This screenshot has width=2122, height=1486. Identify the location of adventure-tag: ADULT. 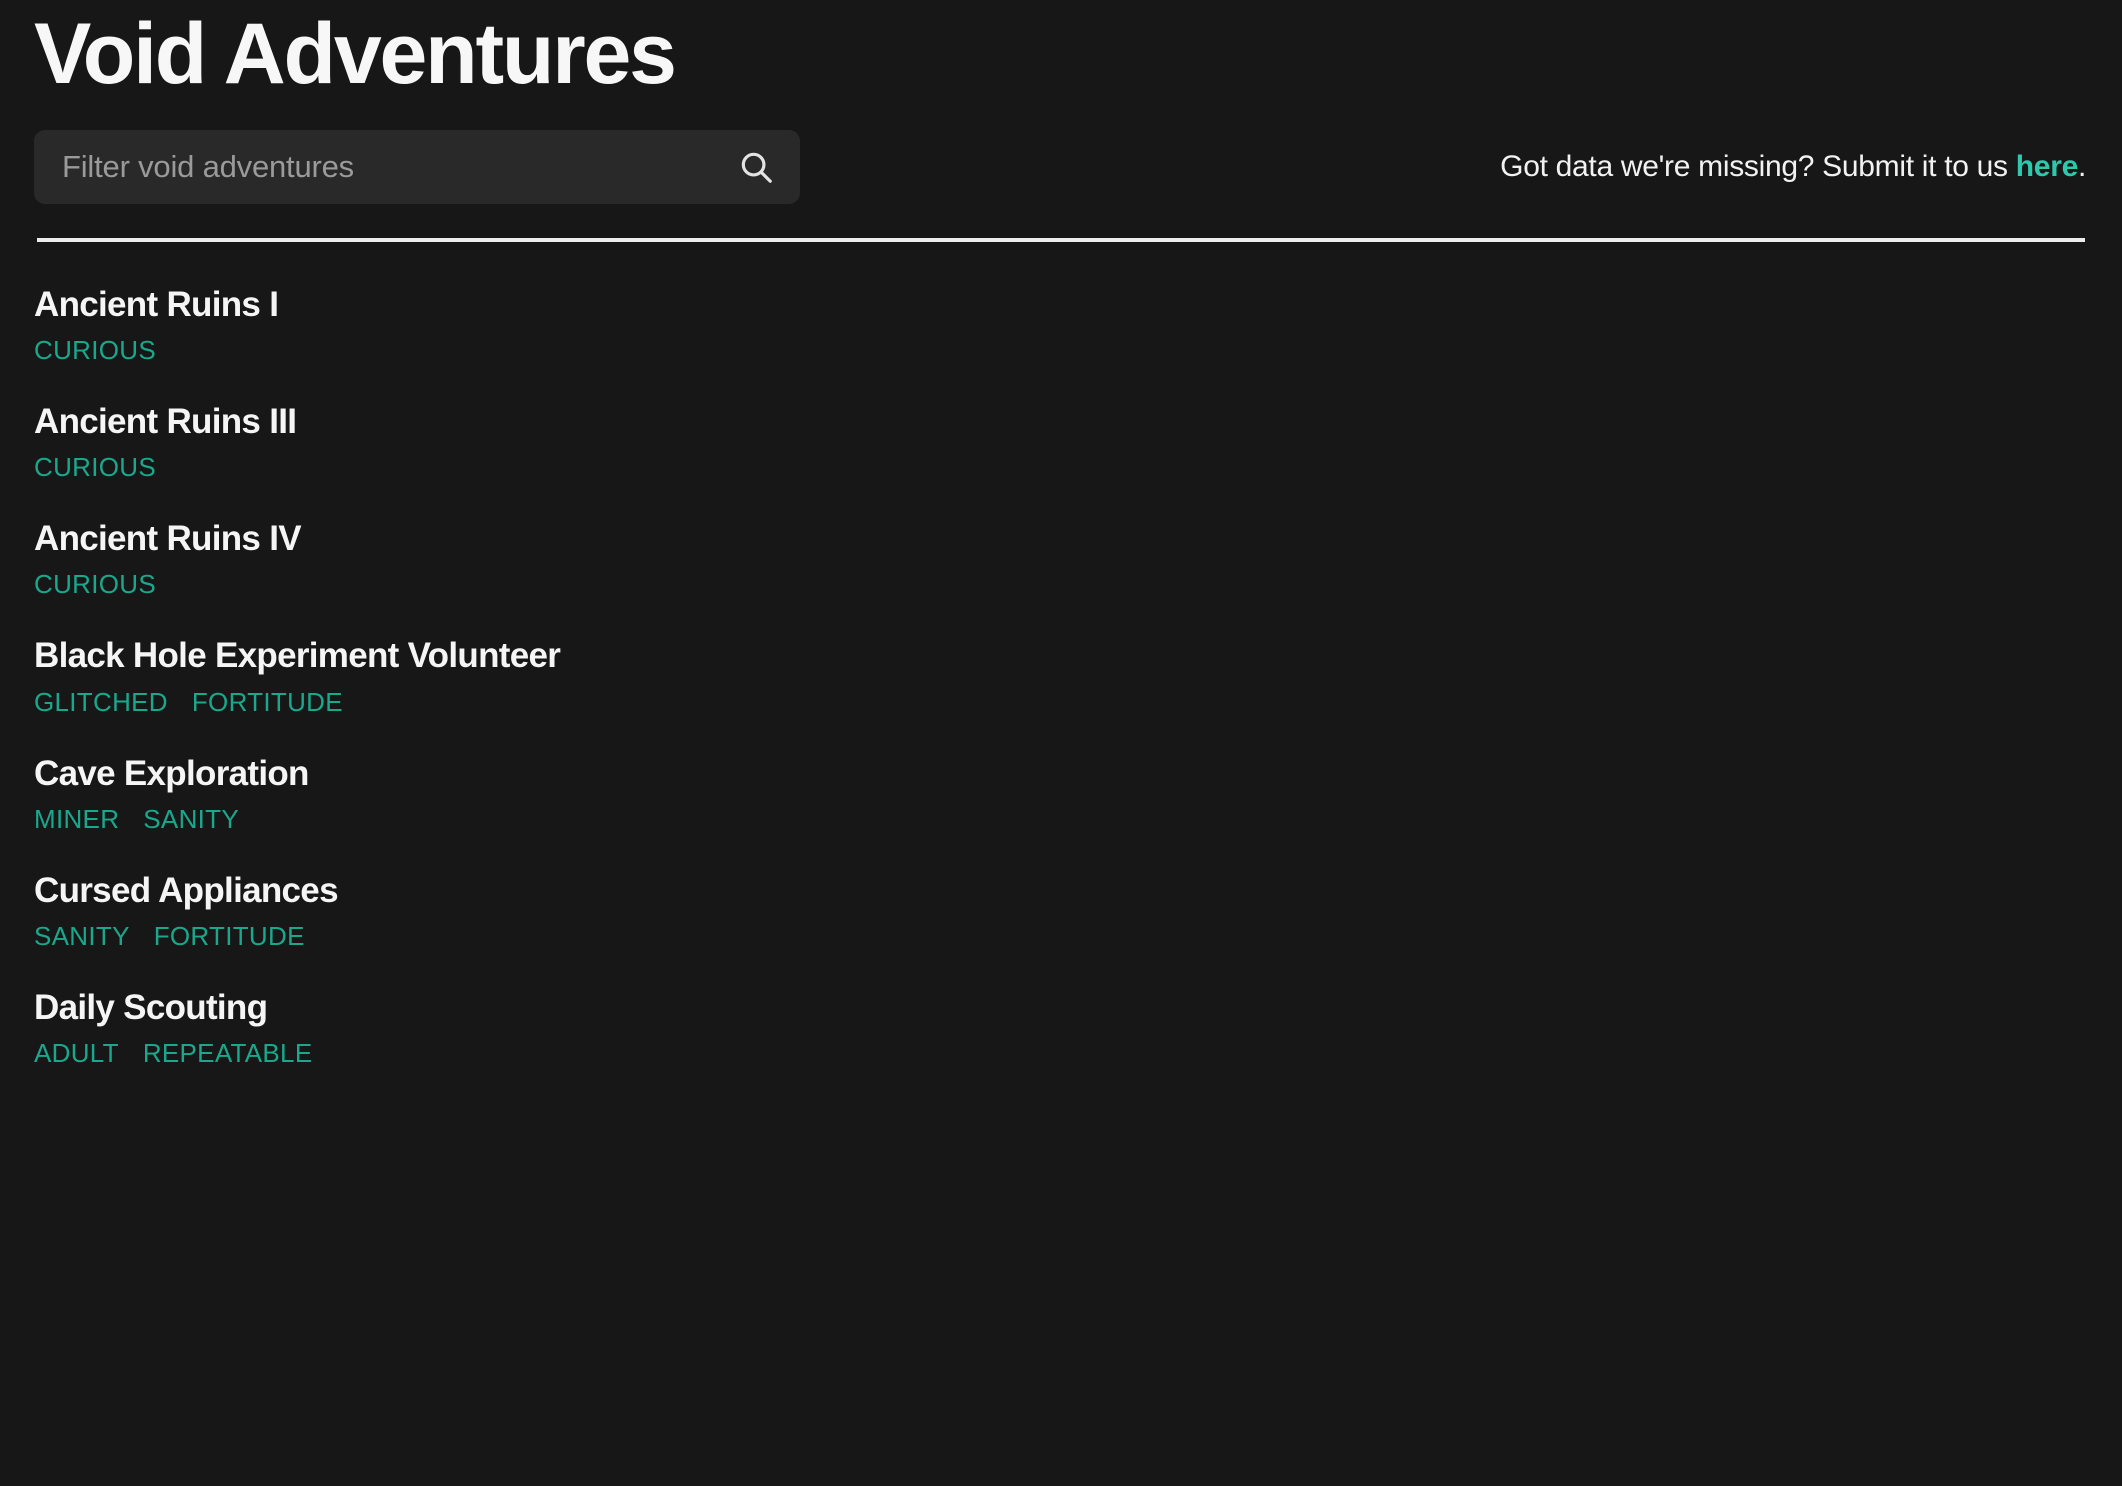
(76, 1053).